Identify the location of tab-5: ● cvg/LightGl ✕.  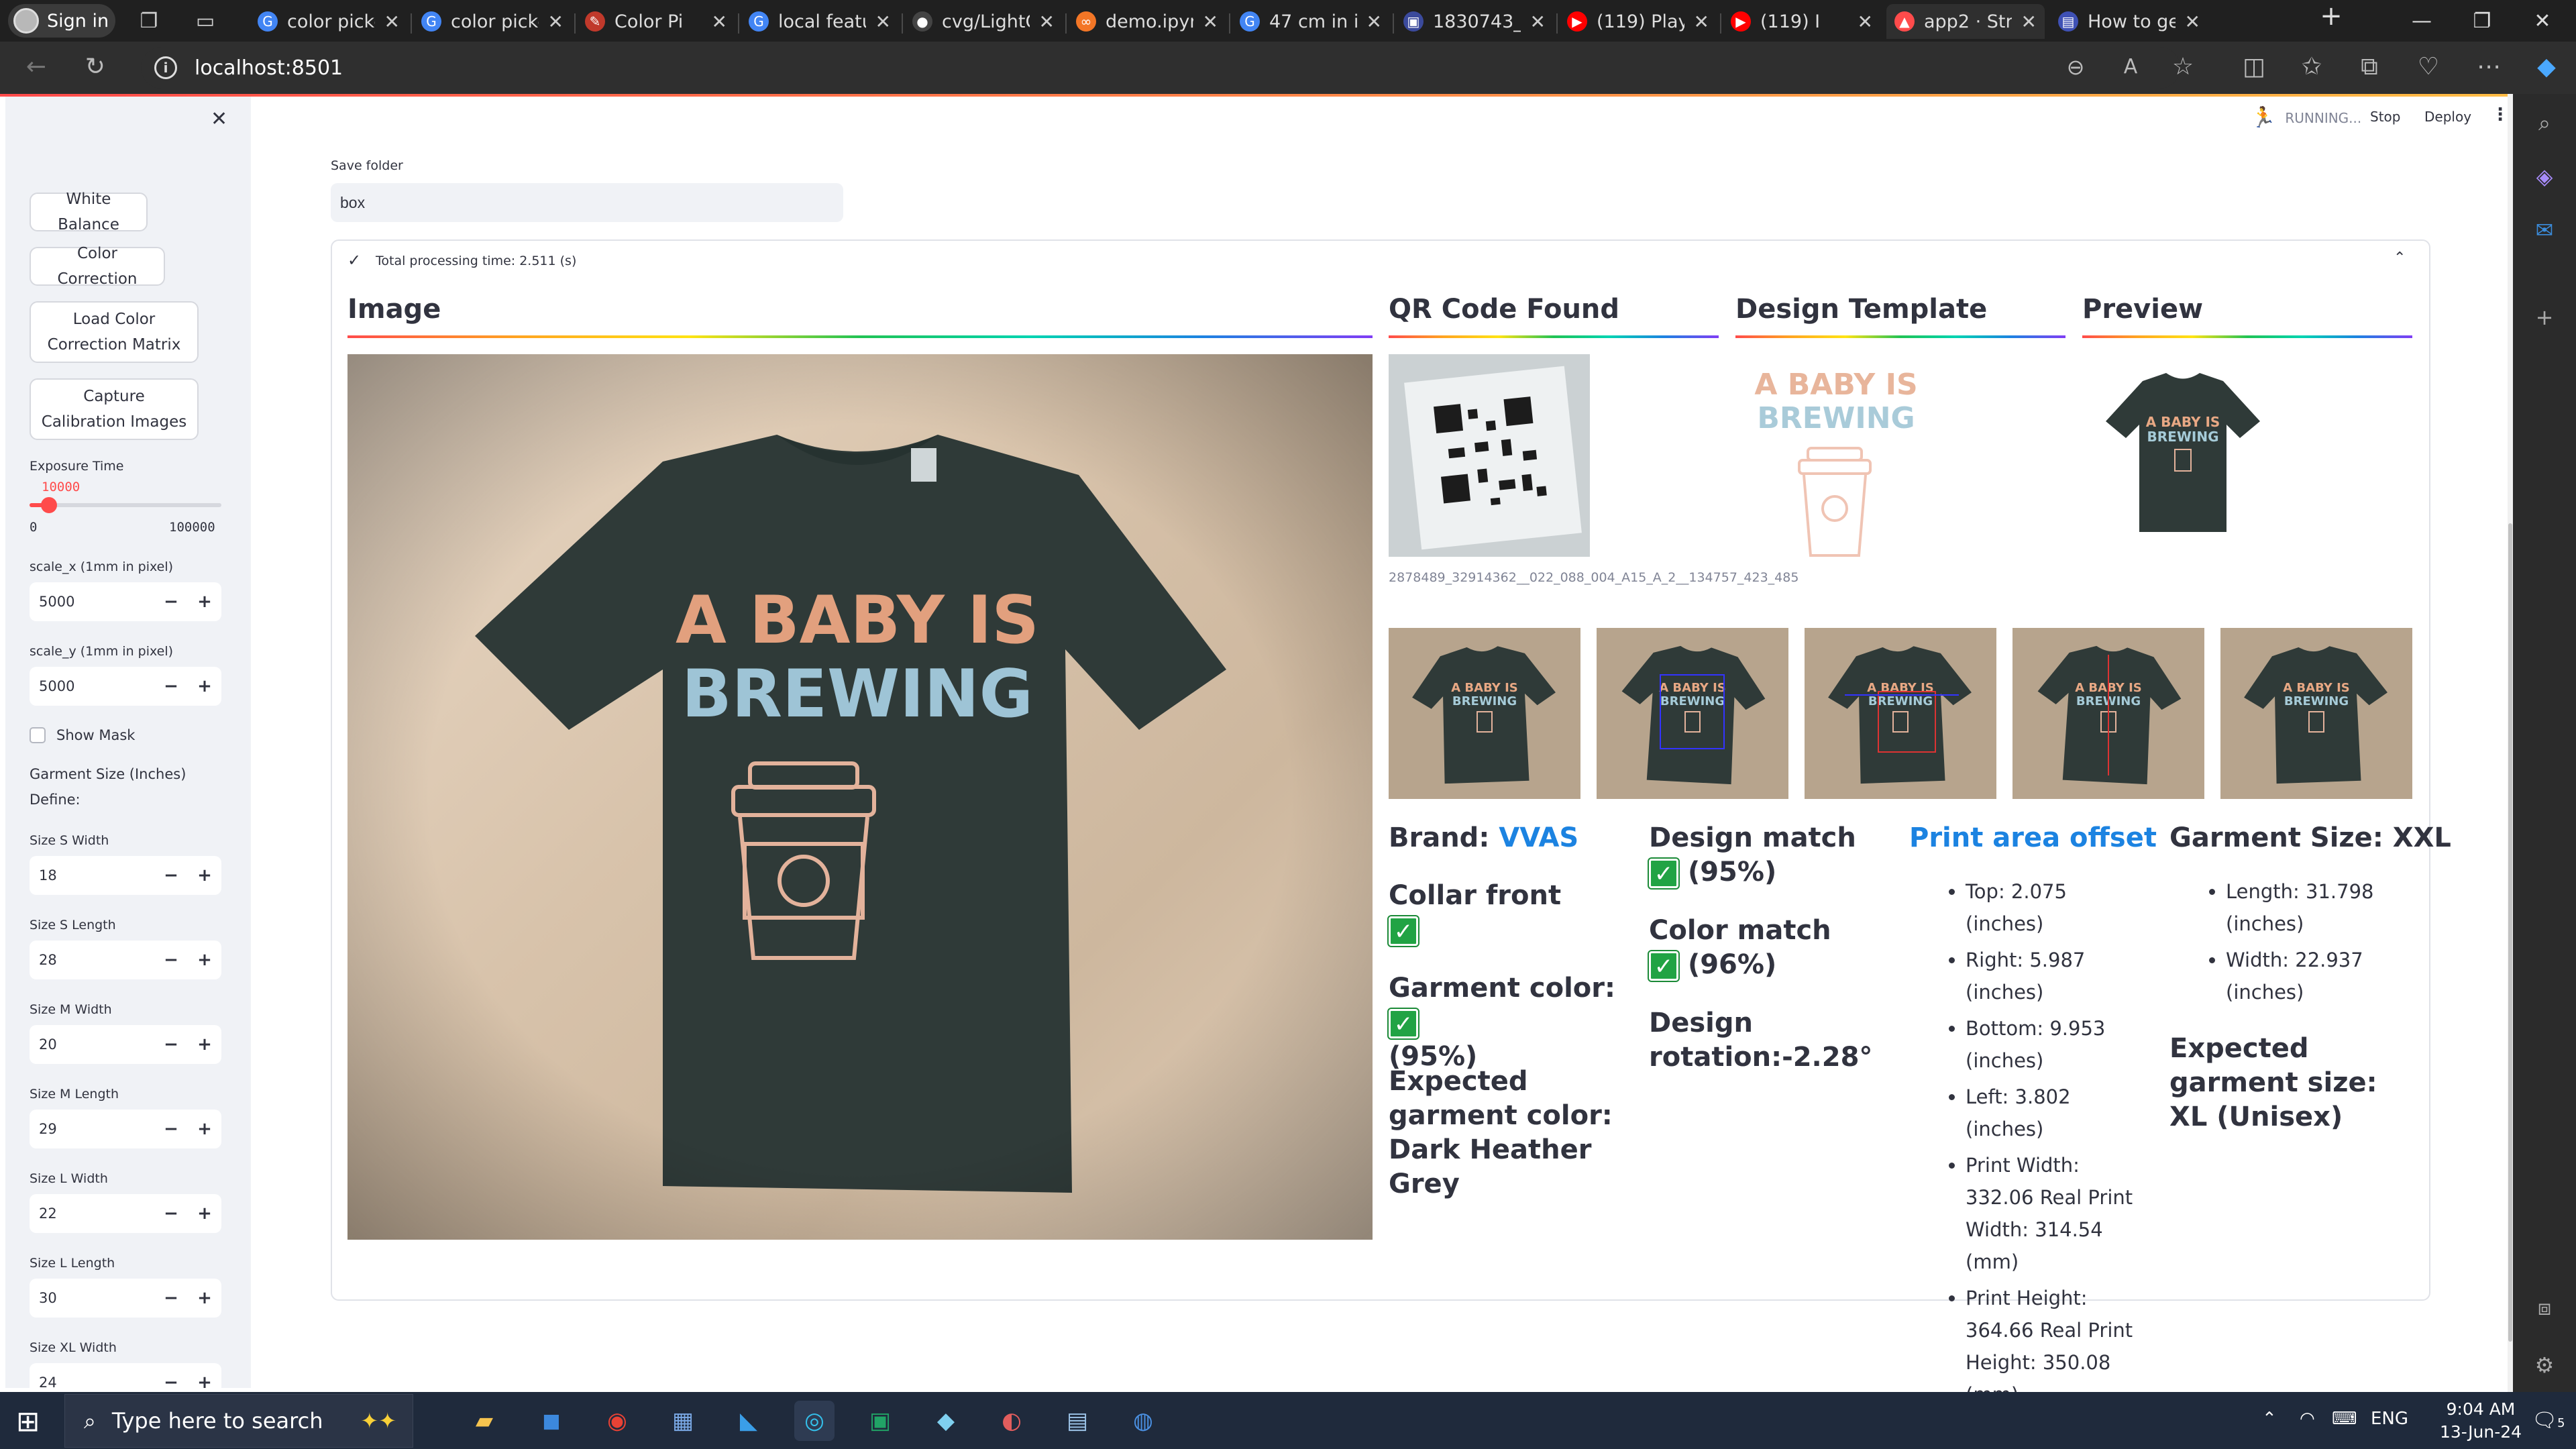
(983, 21).